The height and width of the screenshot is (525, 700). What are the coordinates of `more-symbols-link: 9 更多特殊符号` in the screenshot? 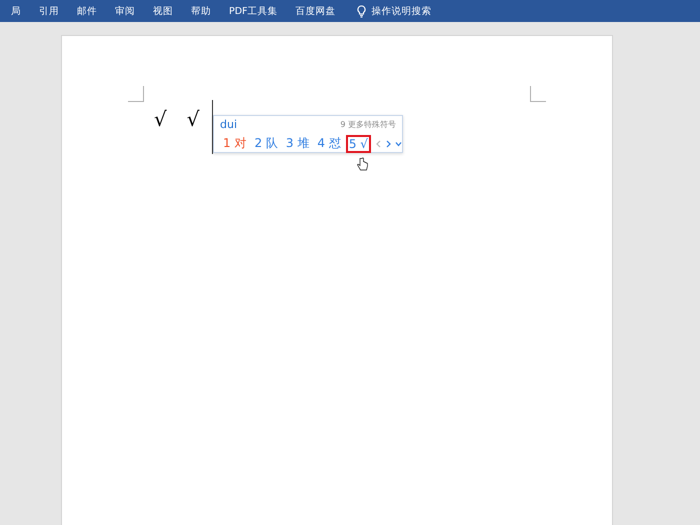 It's located at (368, 124).